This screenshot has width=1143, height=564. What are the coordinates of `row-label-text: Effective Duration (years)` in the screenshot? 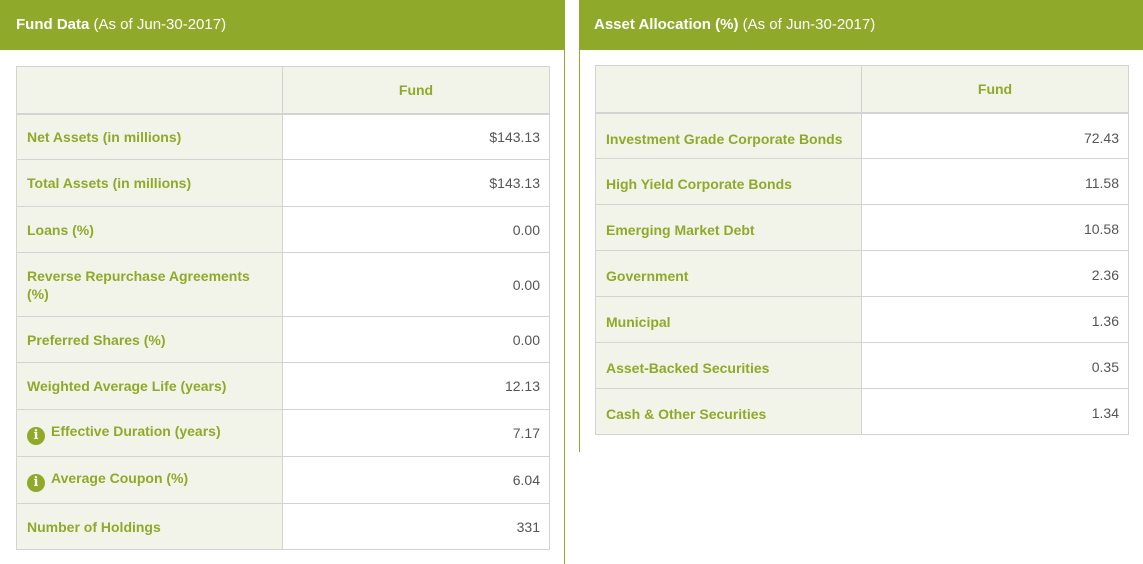 It's located at (136, 430).